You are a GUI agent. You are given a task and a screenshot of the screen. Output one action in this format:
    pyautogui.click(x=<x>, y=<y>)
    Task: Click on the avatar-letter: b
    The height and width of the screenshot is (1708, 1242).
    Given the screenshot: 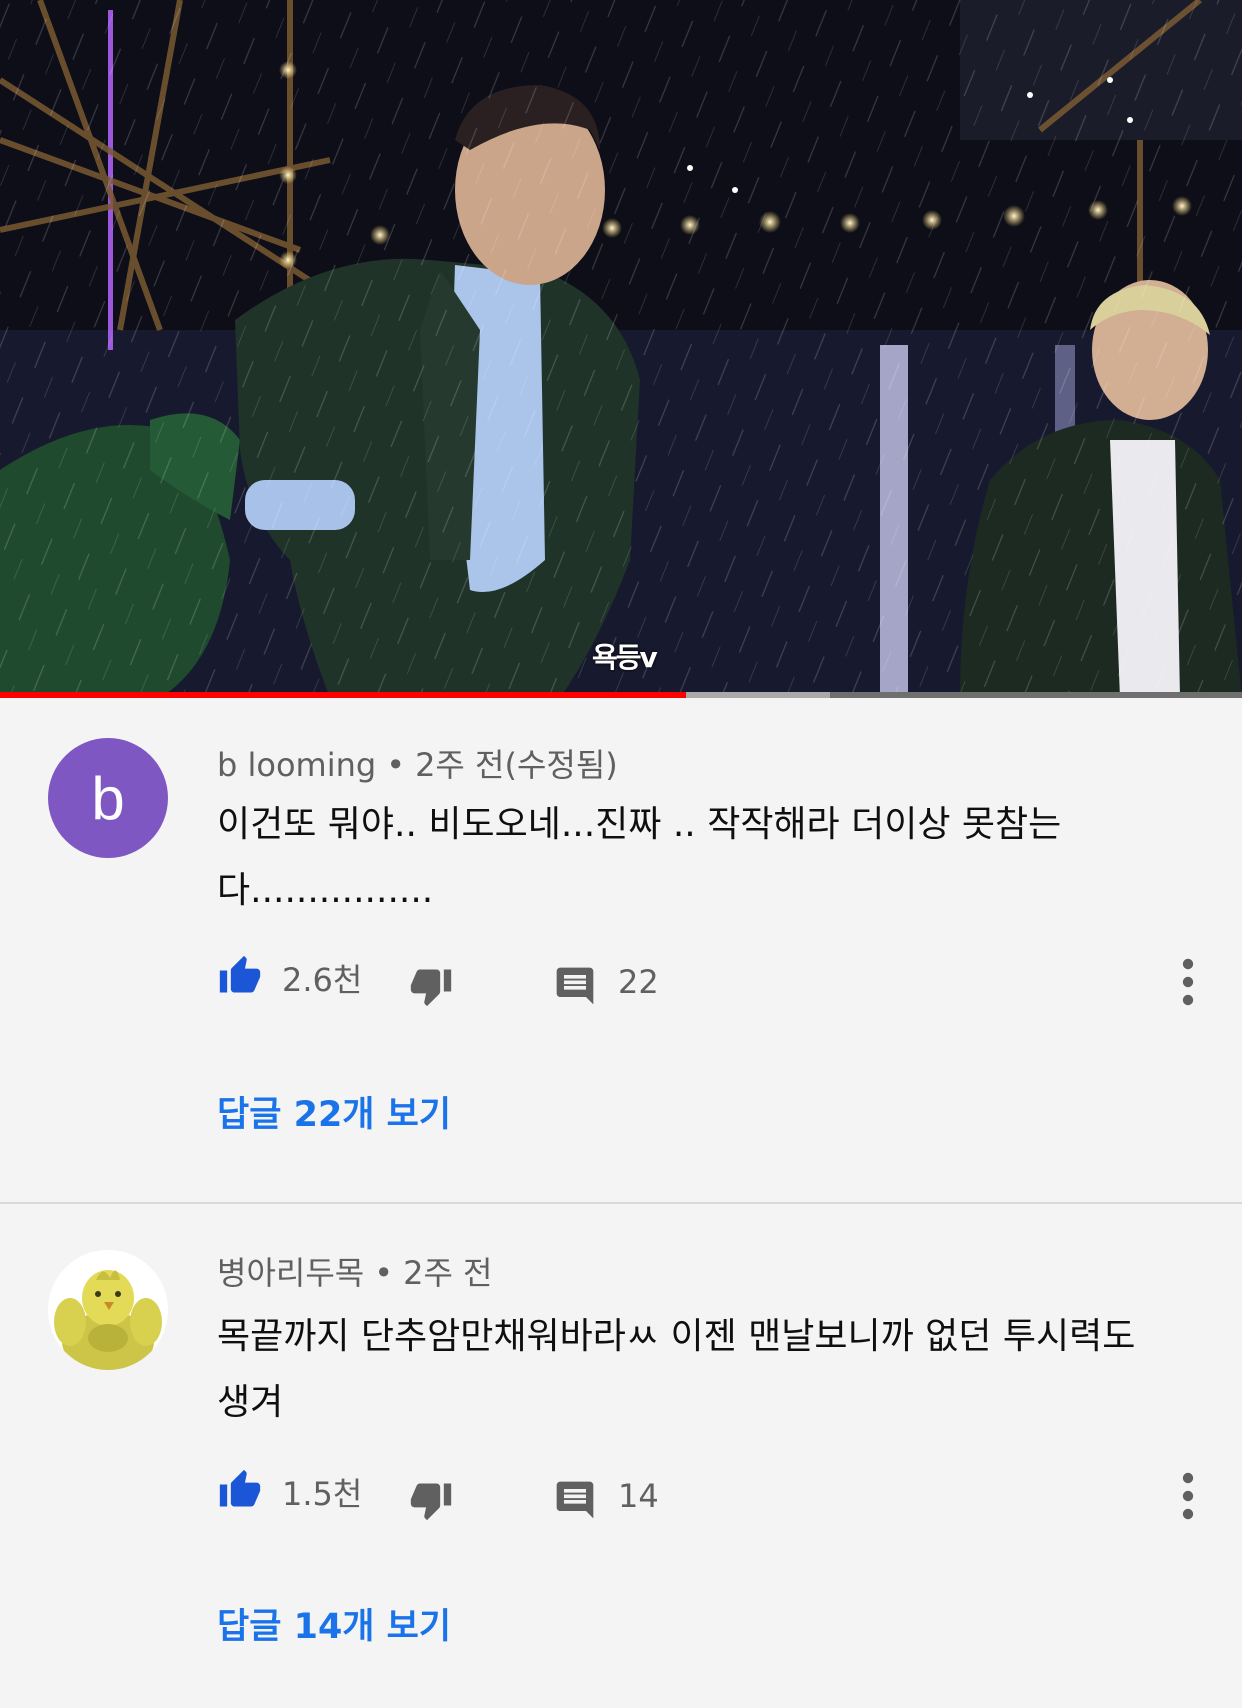 What is the action you would take?
    pyautogui.click(x=108, y=798)
    